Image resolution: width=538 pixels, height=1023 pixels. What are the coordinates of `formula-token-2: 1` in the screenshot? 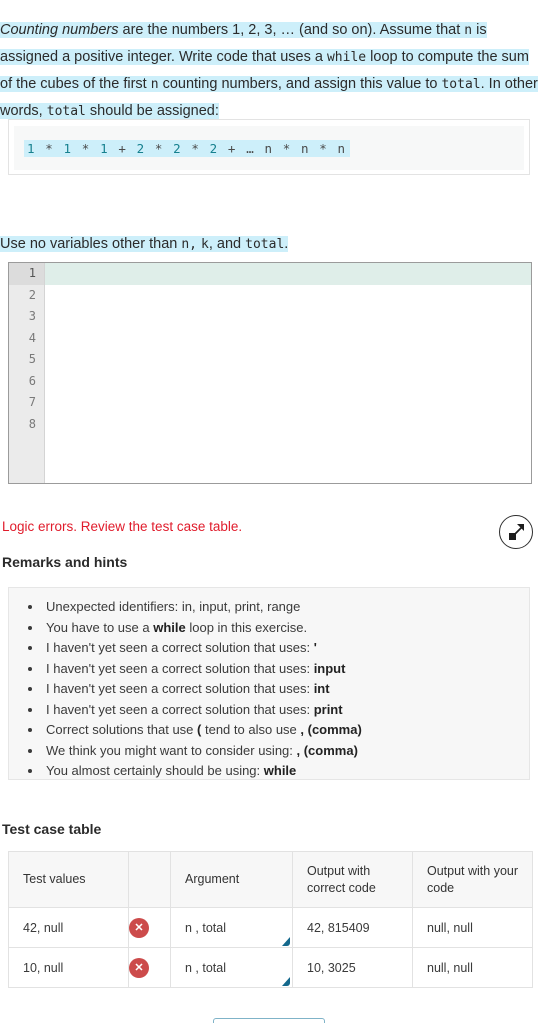 It's located at (68, 148).